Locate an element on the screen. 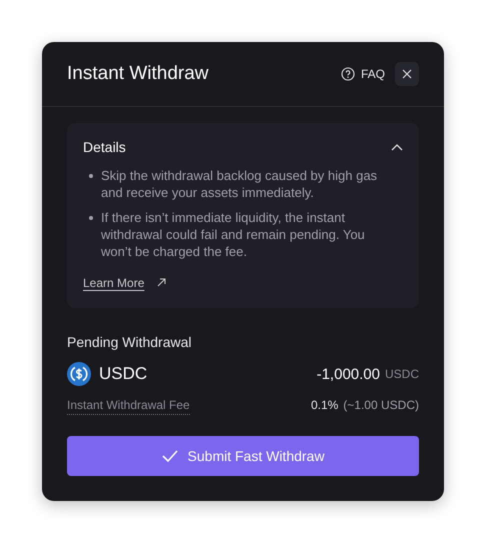 The image size is (486, 558). close-icon is located at coordinates (407, 74).